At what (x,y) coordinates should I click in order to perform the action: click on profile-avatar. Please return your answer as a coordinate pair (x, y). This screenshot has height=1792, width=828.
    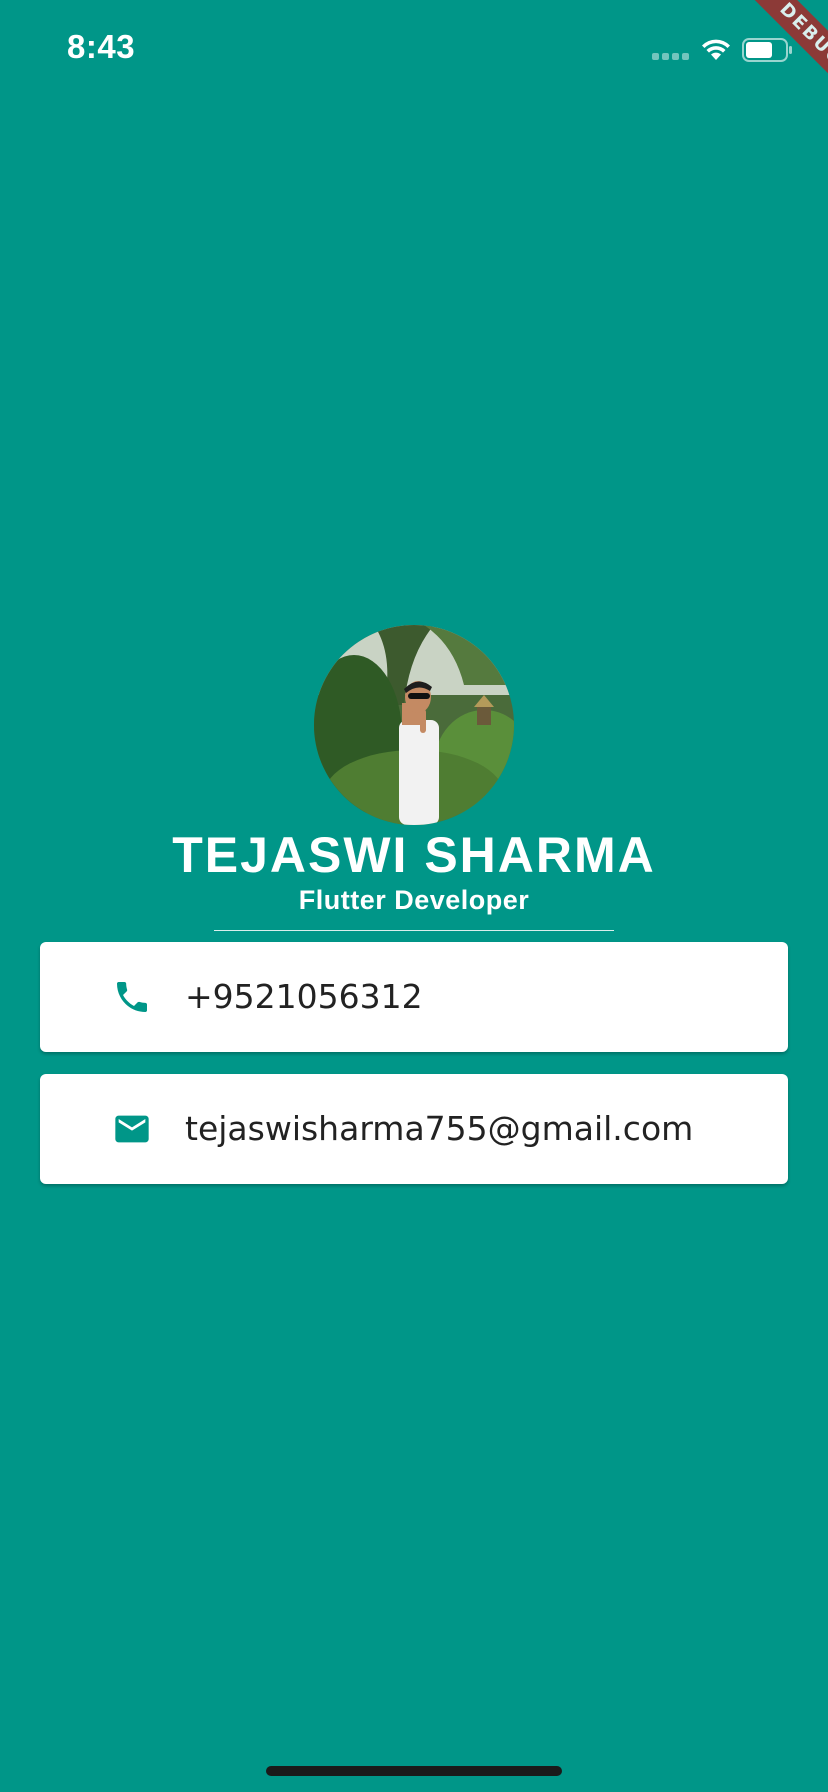
    Looking at the image, I should click on (414, 725).